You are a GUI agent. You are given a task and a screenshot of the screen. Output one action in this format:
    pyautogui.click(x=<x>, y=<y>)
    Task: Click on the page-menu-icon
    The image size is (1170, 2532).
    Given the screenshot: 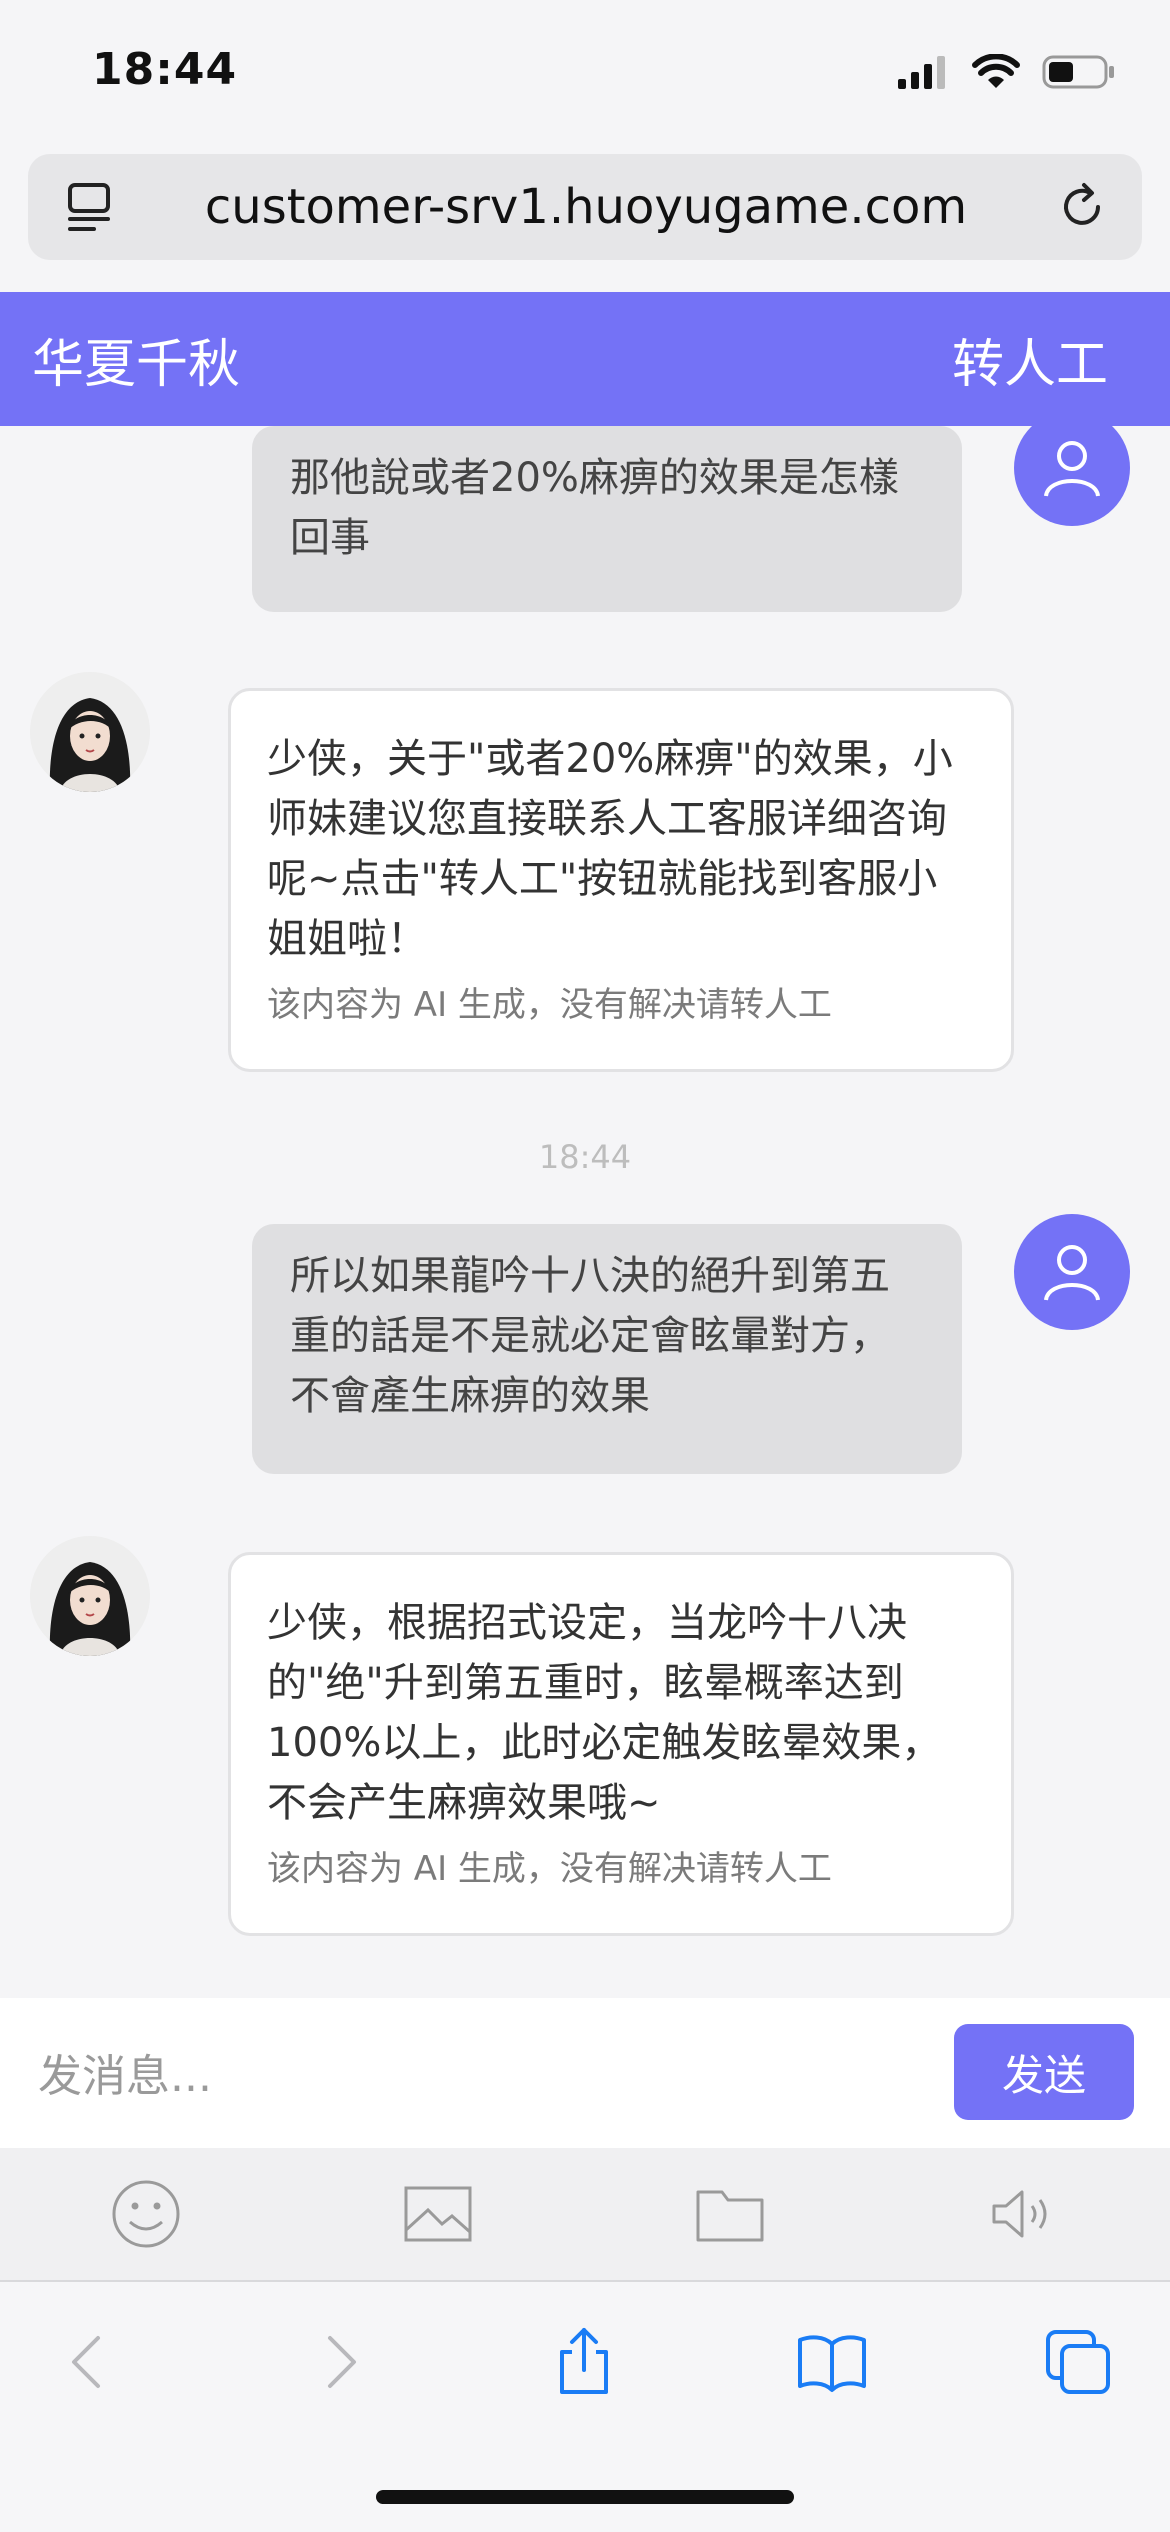 What is the action you would take?
    pyautogui.click(x=90, y=207)
    